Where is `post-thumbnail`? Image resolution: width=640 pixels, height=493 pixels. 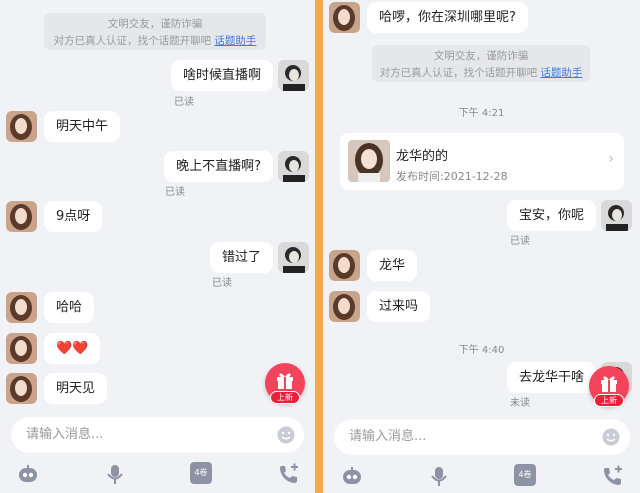
post-thumbnail is located at coordinates (369, 161).